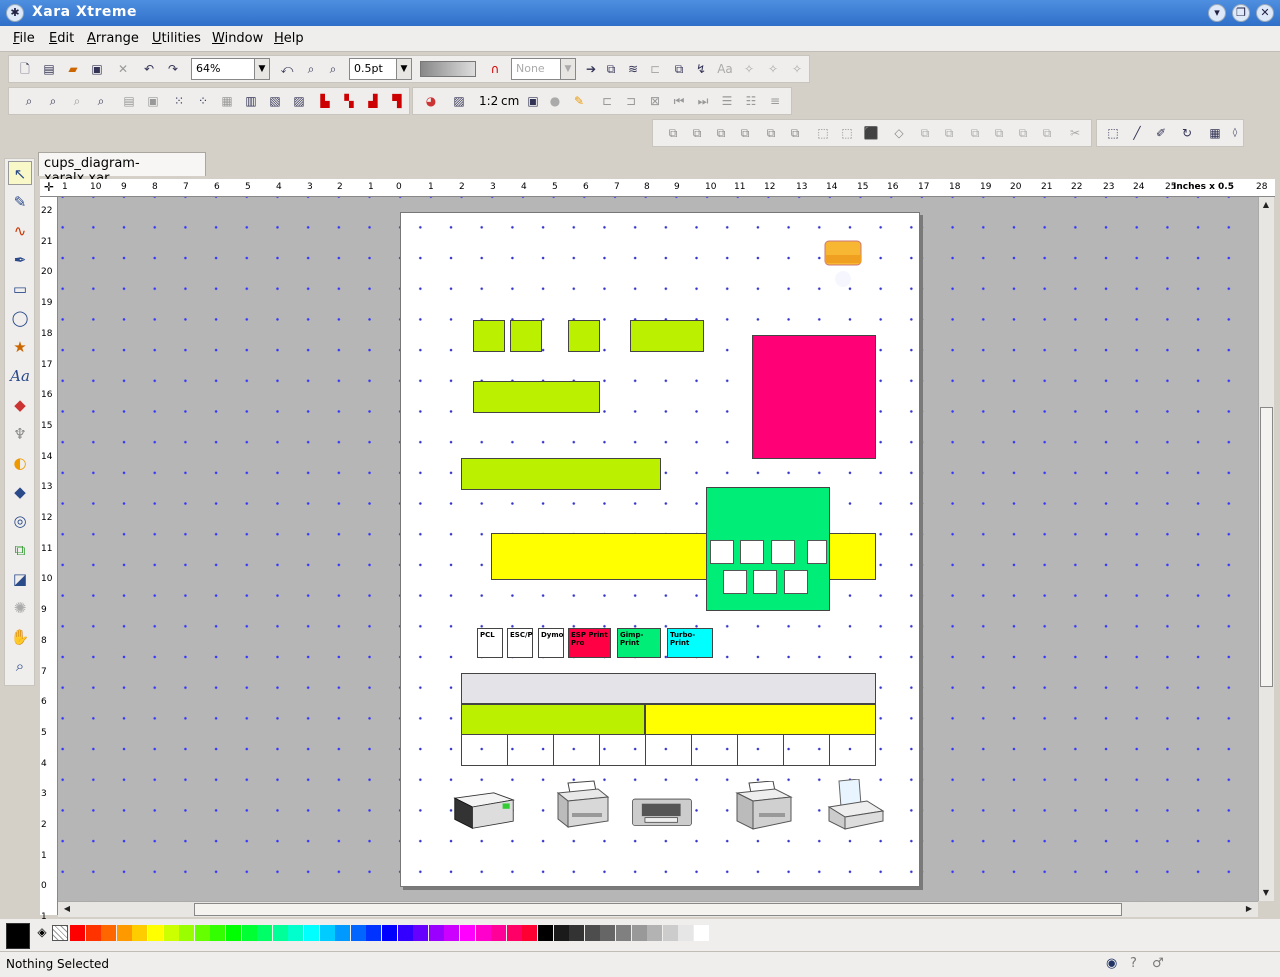 The image size is (1280, 977). What do you see at coordinates (701, 69) in the screenshot?
I see `bezier-icon: ↯` at bounding box center [701, 69].